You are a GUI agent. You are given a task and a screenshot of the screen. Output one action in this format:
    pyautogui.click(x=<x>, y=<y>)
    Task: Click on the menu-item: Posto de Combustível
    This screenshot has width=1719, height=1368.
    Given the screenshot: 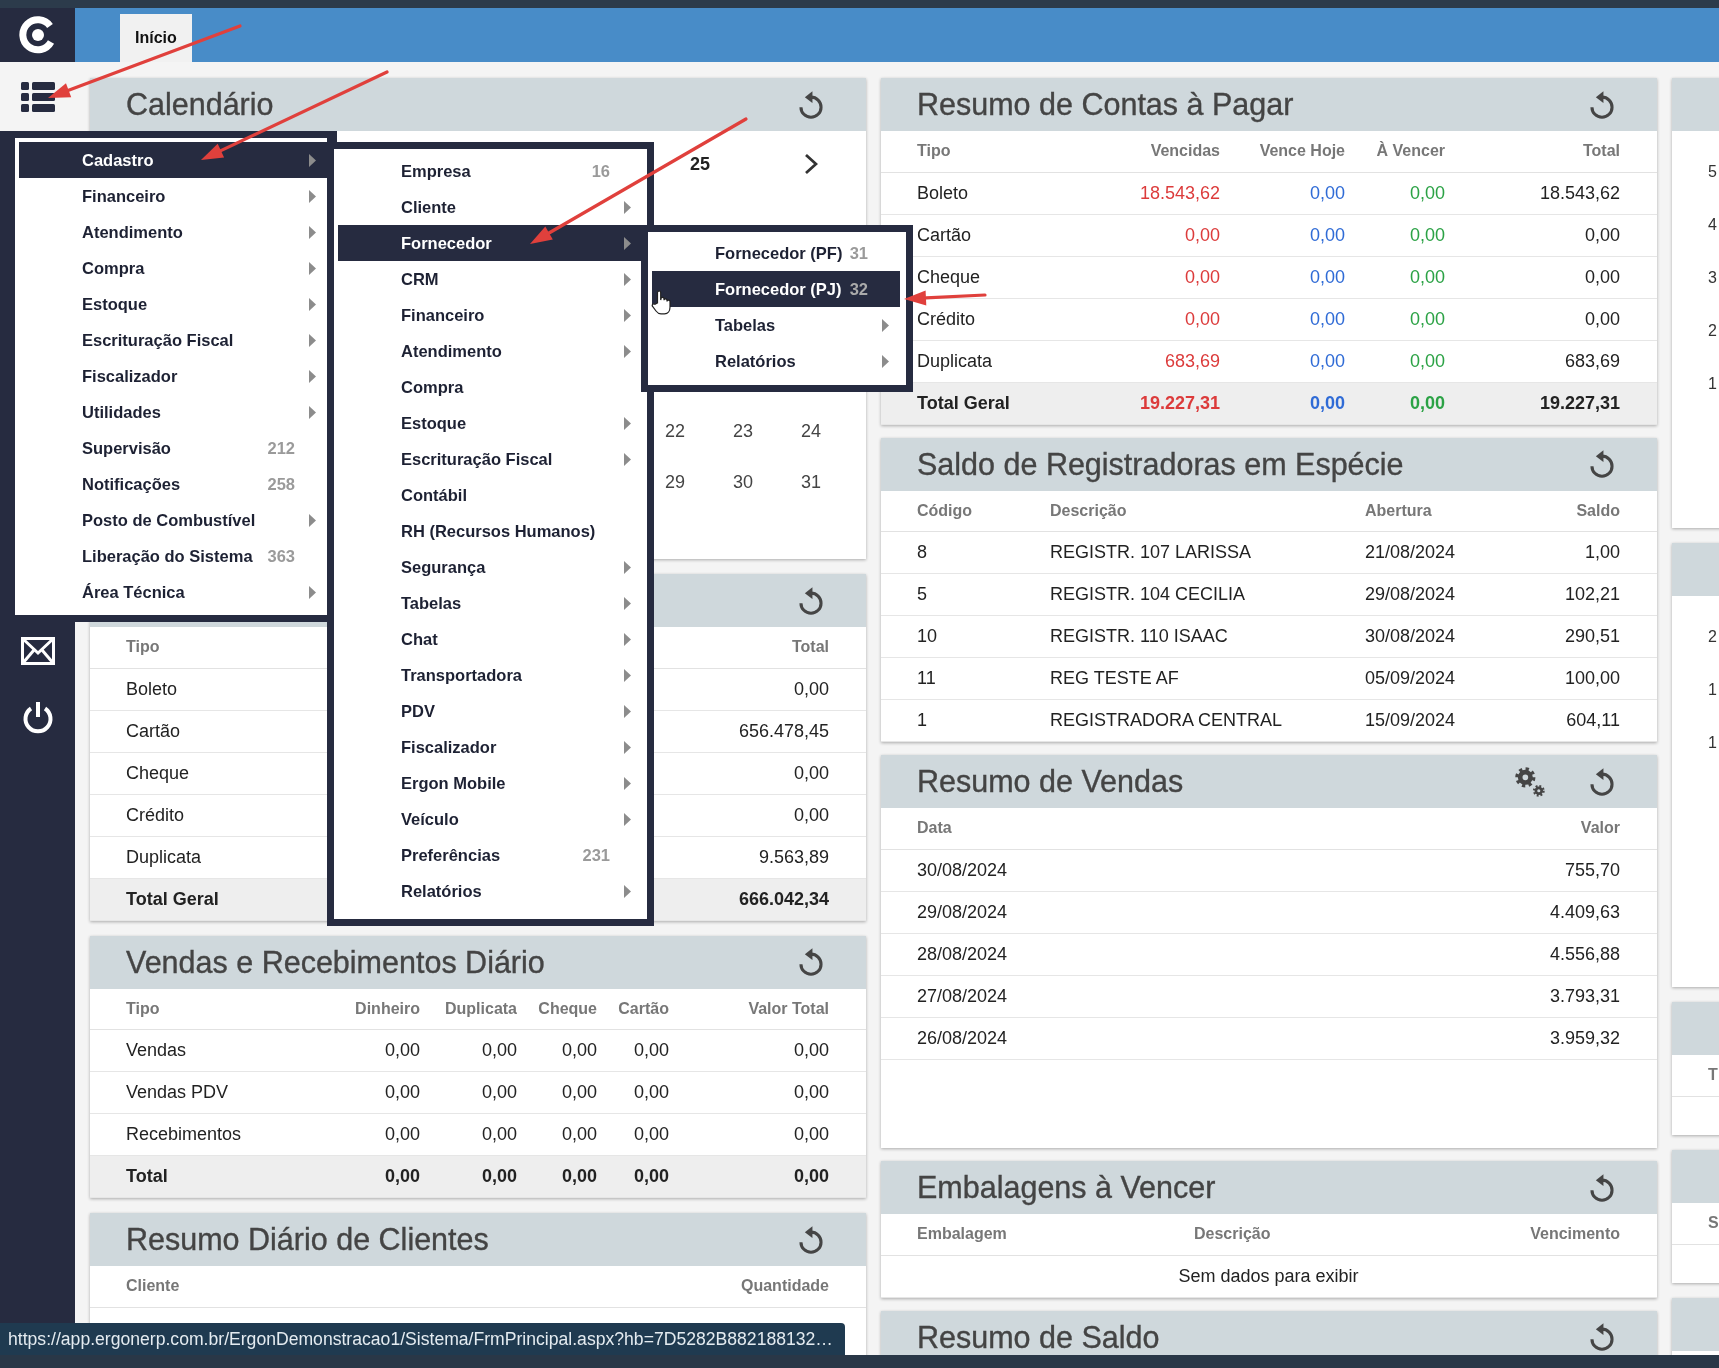 What is the action you would take?
    pyautogui.click(x=173, y=520)
    